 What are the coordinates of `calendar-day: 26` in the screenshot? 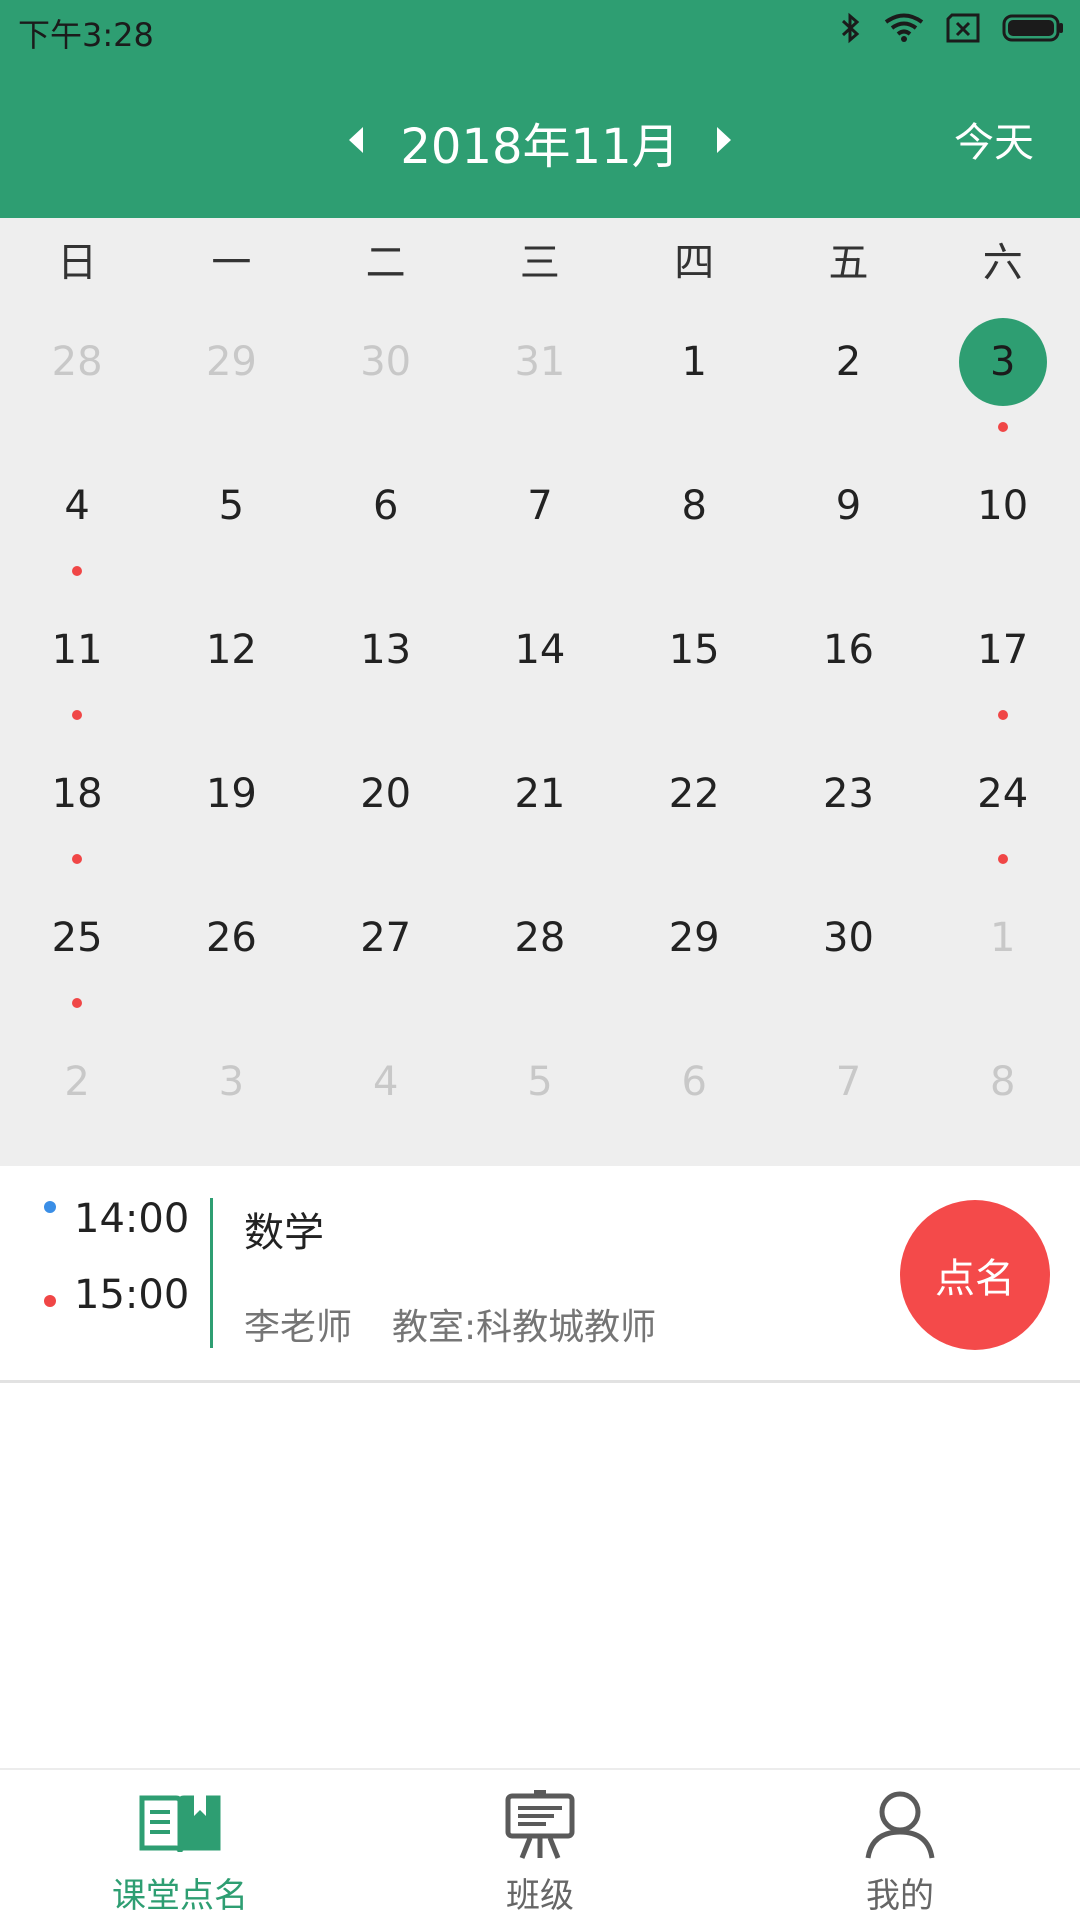 It's located at (231, 956).